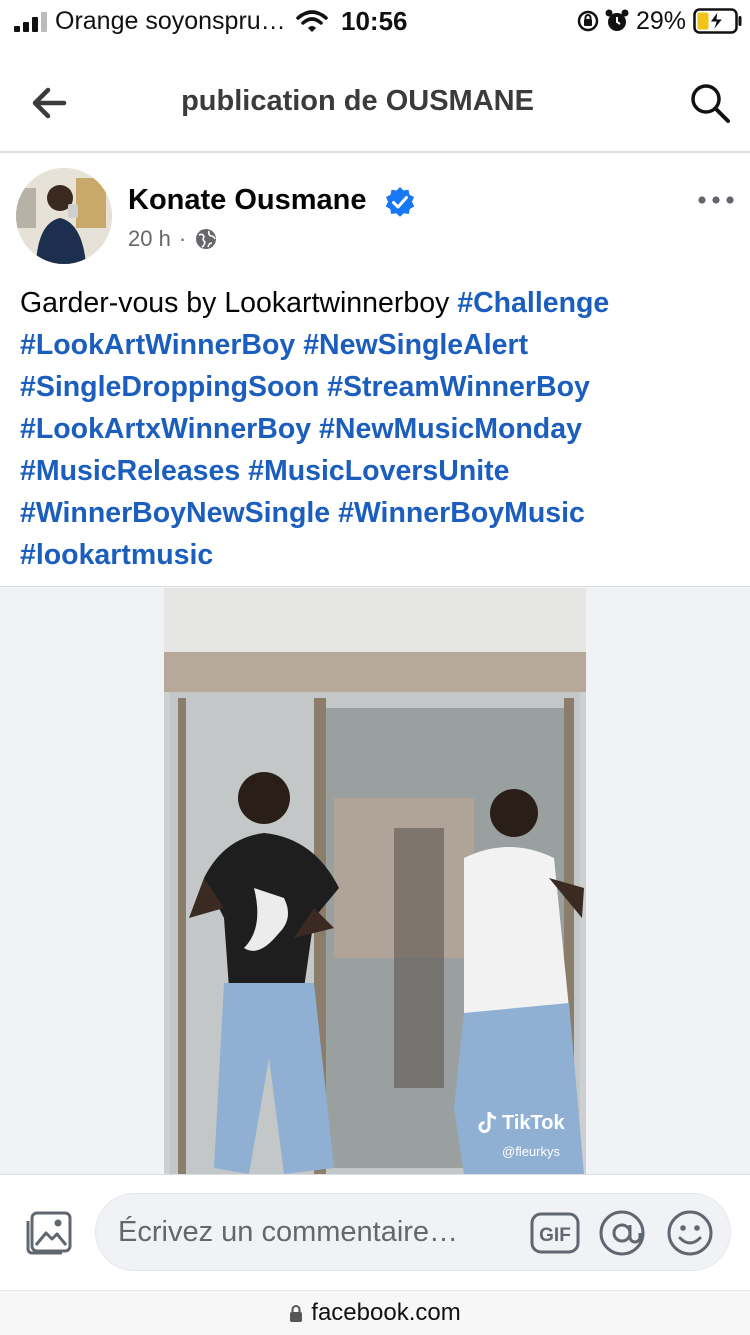 The height and width of the screenshot is (1335, 750). I want to click on more-options-icon, so click(716, 200).